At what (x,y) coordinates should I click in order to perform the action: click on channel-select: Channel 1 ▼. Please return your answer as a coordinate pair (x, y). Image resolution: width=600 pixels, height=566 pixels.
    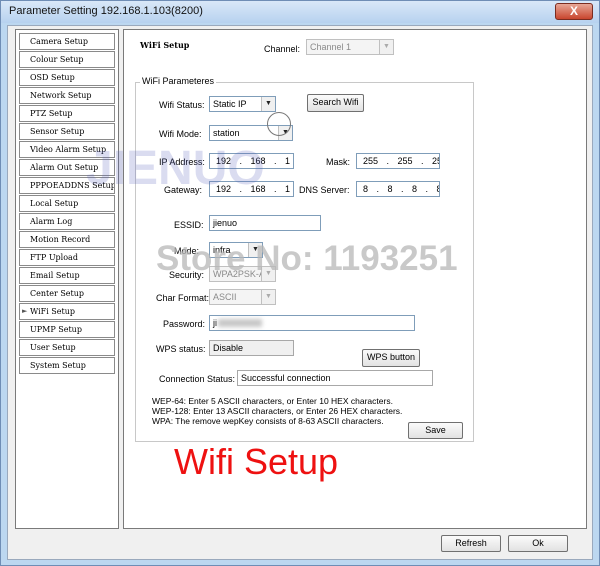
    Looking at the image, I should click on (350, 47).